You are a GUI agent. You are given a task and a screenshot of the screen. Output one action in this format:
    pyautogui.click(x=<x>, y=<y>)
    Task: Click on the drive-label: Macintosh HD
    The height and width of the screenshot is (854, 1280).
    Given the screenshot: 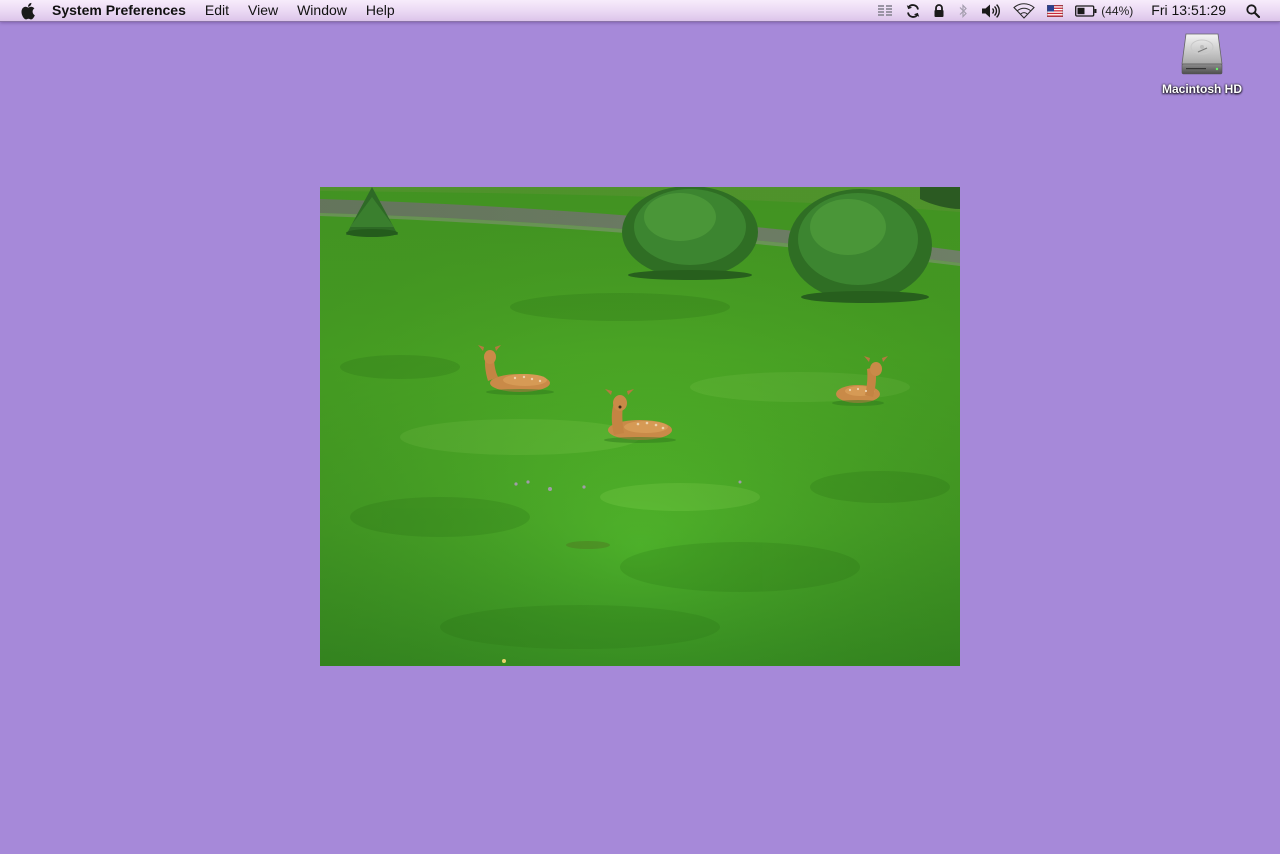 What is the action you would take?
    pyautogui.click(x=1201, y=89)
    